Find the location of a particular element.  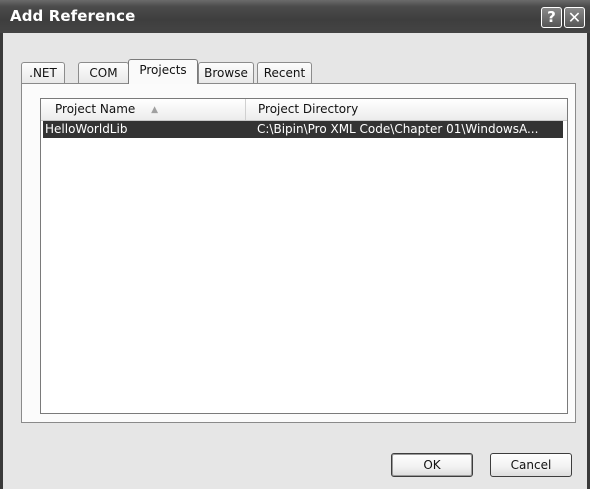

list-header: Project Name ▲ Project Directory is located at coordinates (304, 110).